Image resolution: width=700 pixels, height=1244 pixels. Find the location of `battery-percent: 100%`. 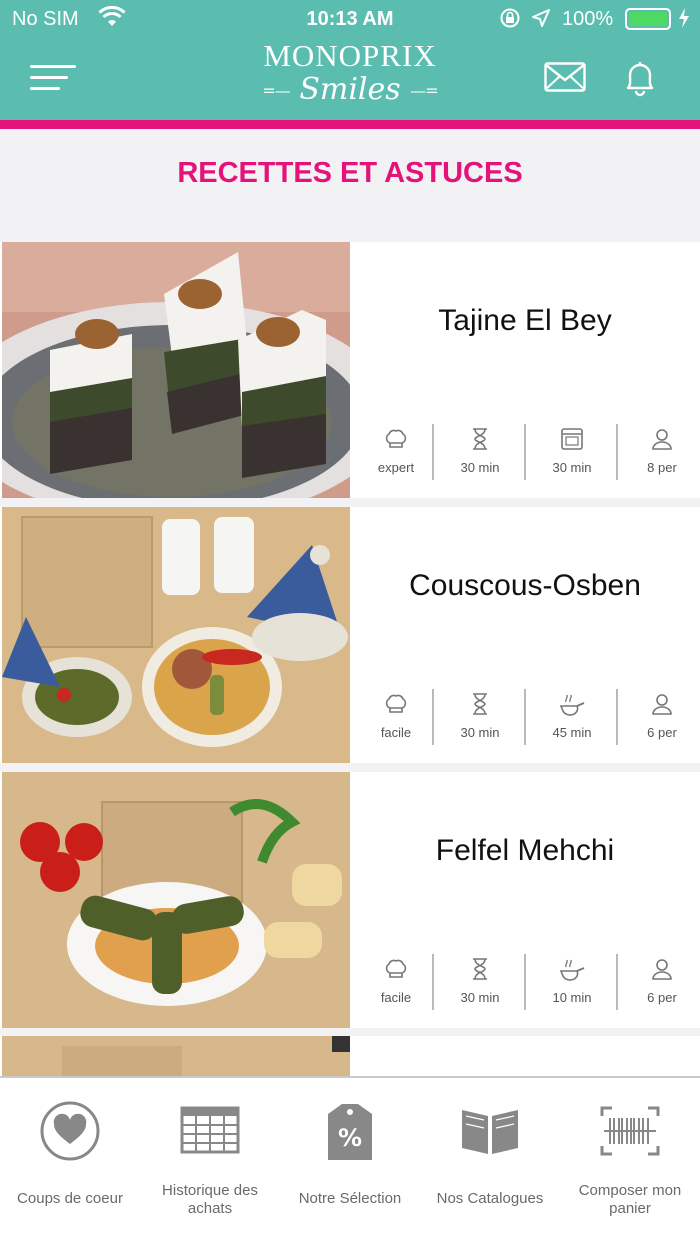

battery-percent: 100% is located at coordinates (588, 19).